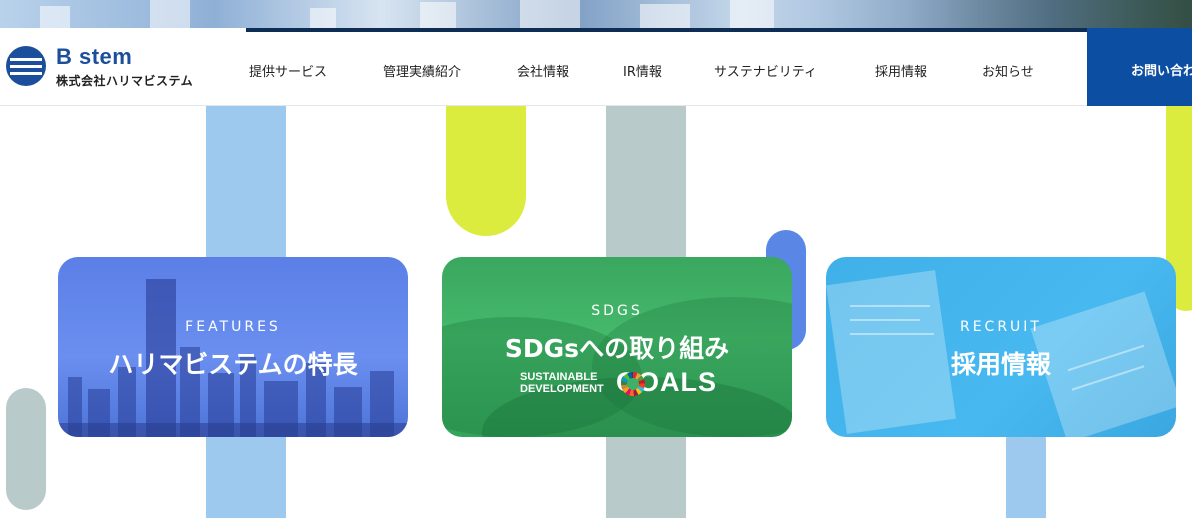  Describe the element at coordinates (422, 70) in the screenshot. I see `nav-item-management-results: 管理実績紹介` at that location.